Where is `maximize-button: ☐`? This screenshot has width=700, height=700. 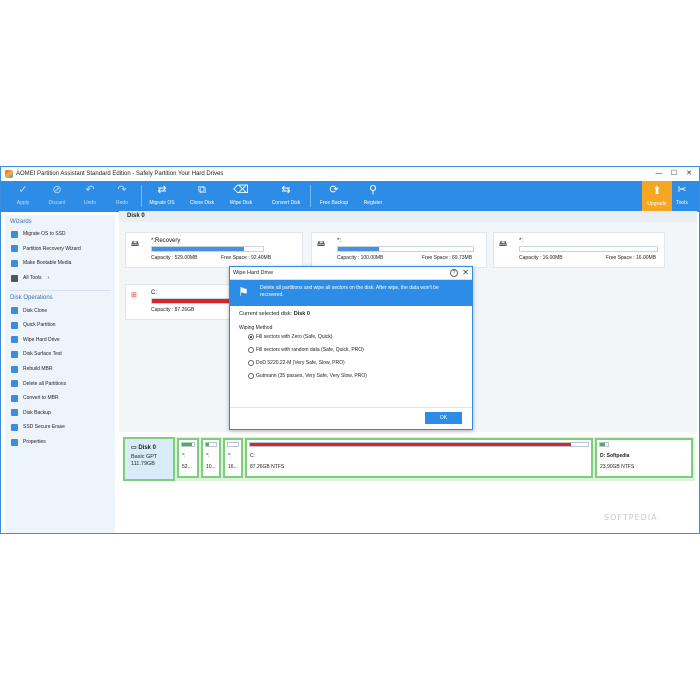
maximize-button: ☐ is located at coordinates (674, 174).